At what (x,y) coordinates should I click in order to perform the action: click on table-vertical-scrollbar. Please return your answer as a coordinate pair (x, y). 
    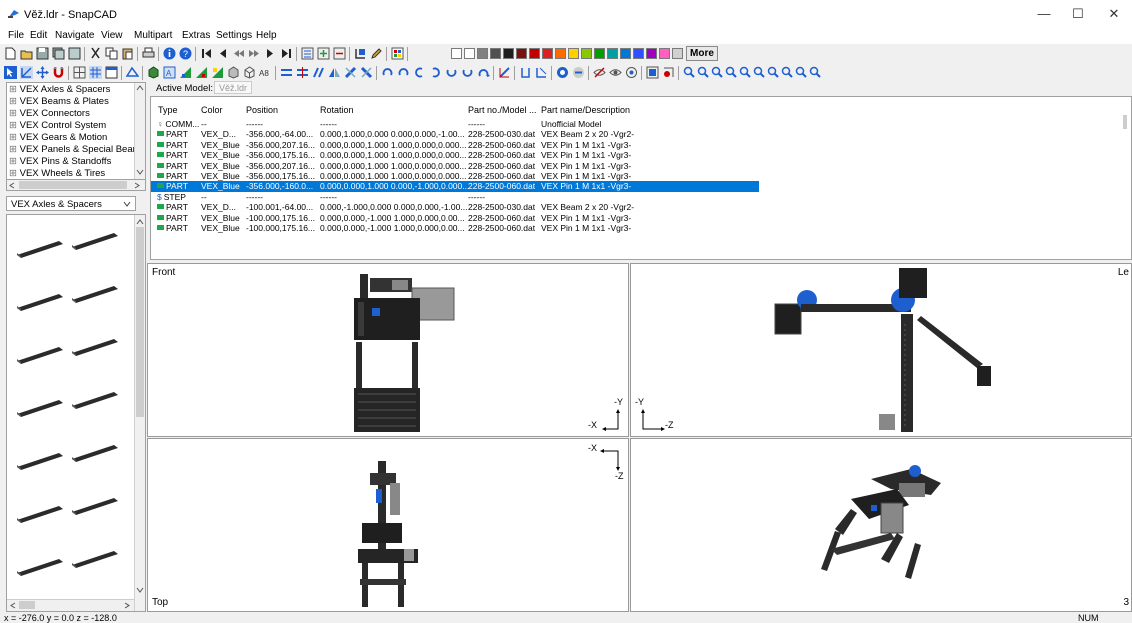
    Looking at the image, I should click on (1125, 178).